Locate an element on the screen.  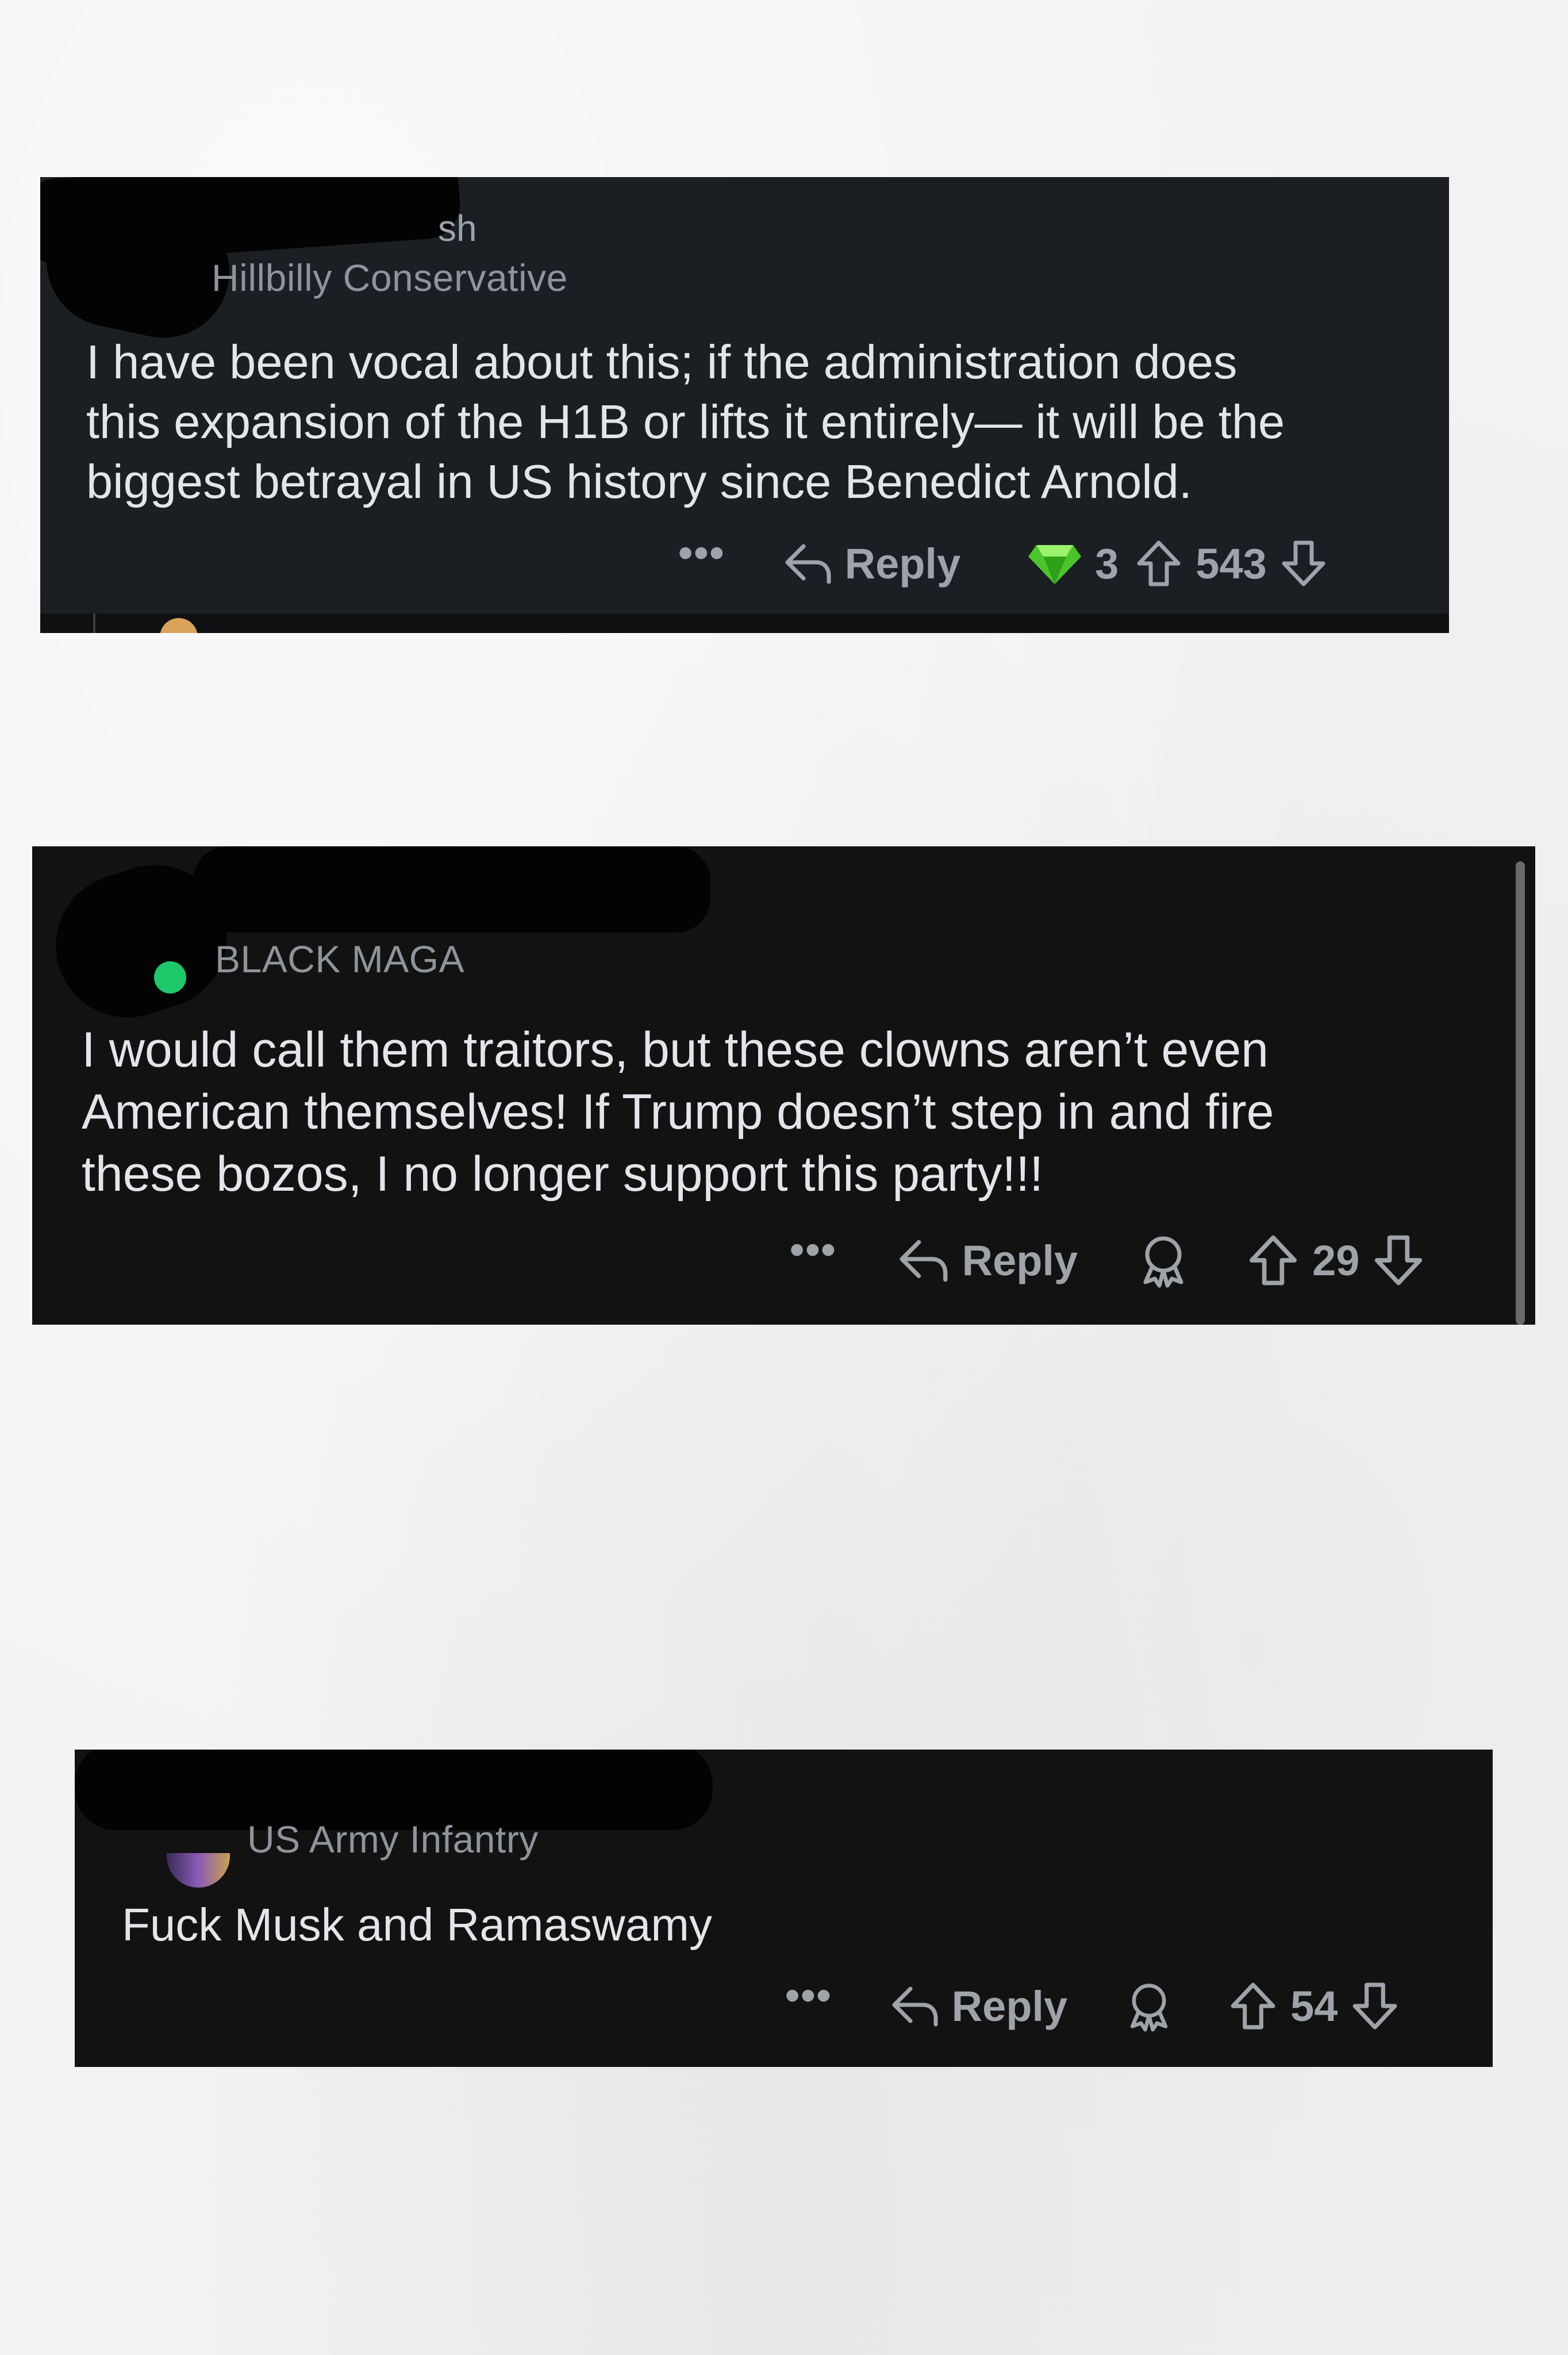
next-comment-edge is located at coordinates (745, 623).